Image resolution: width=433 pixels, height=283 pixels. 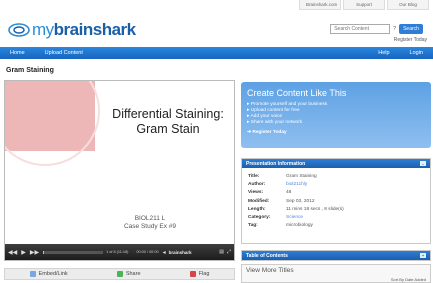 I want to click on brainshark-logo: my brainshark, so click(x=72, y=30).